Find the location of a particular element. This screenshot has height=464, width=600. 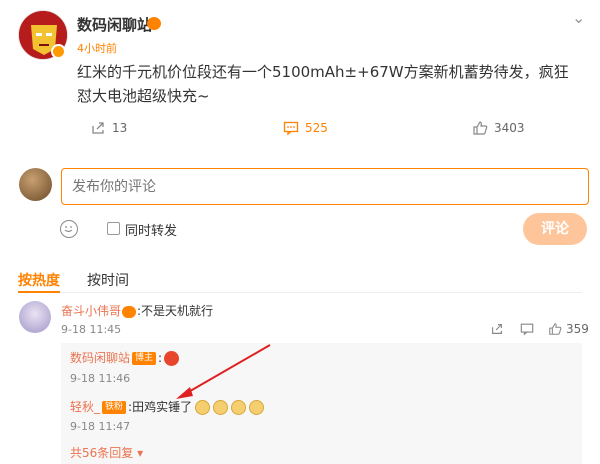

annotation-arrow is located at coordinates (223, 371).